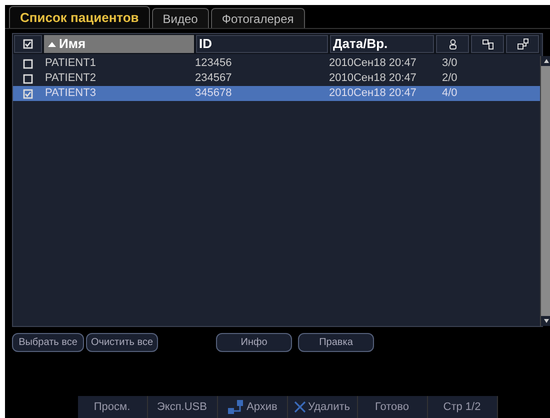  What do you see at coordinates (70, 94) in the screenshot?
I see `table-cell-text: PATIENT3` at bounding box center [70, 94].